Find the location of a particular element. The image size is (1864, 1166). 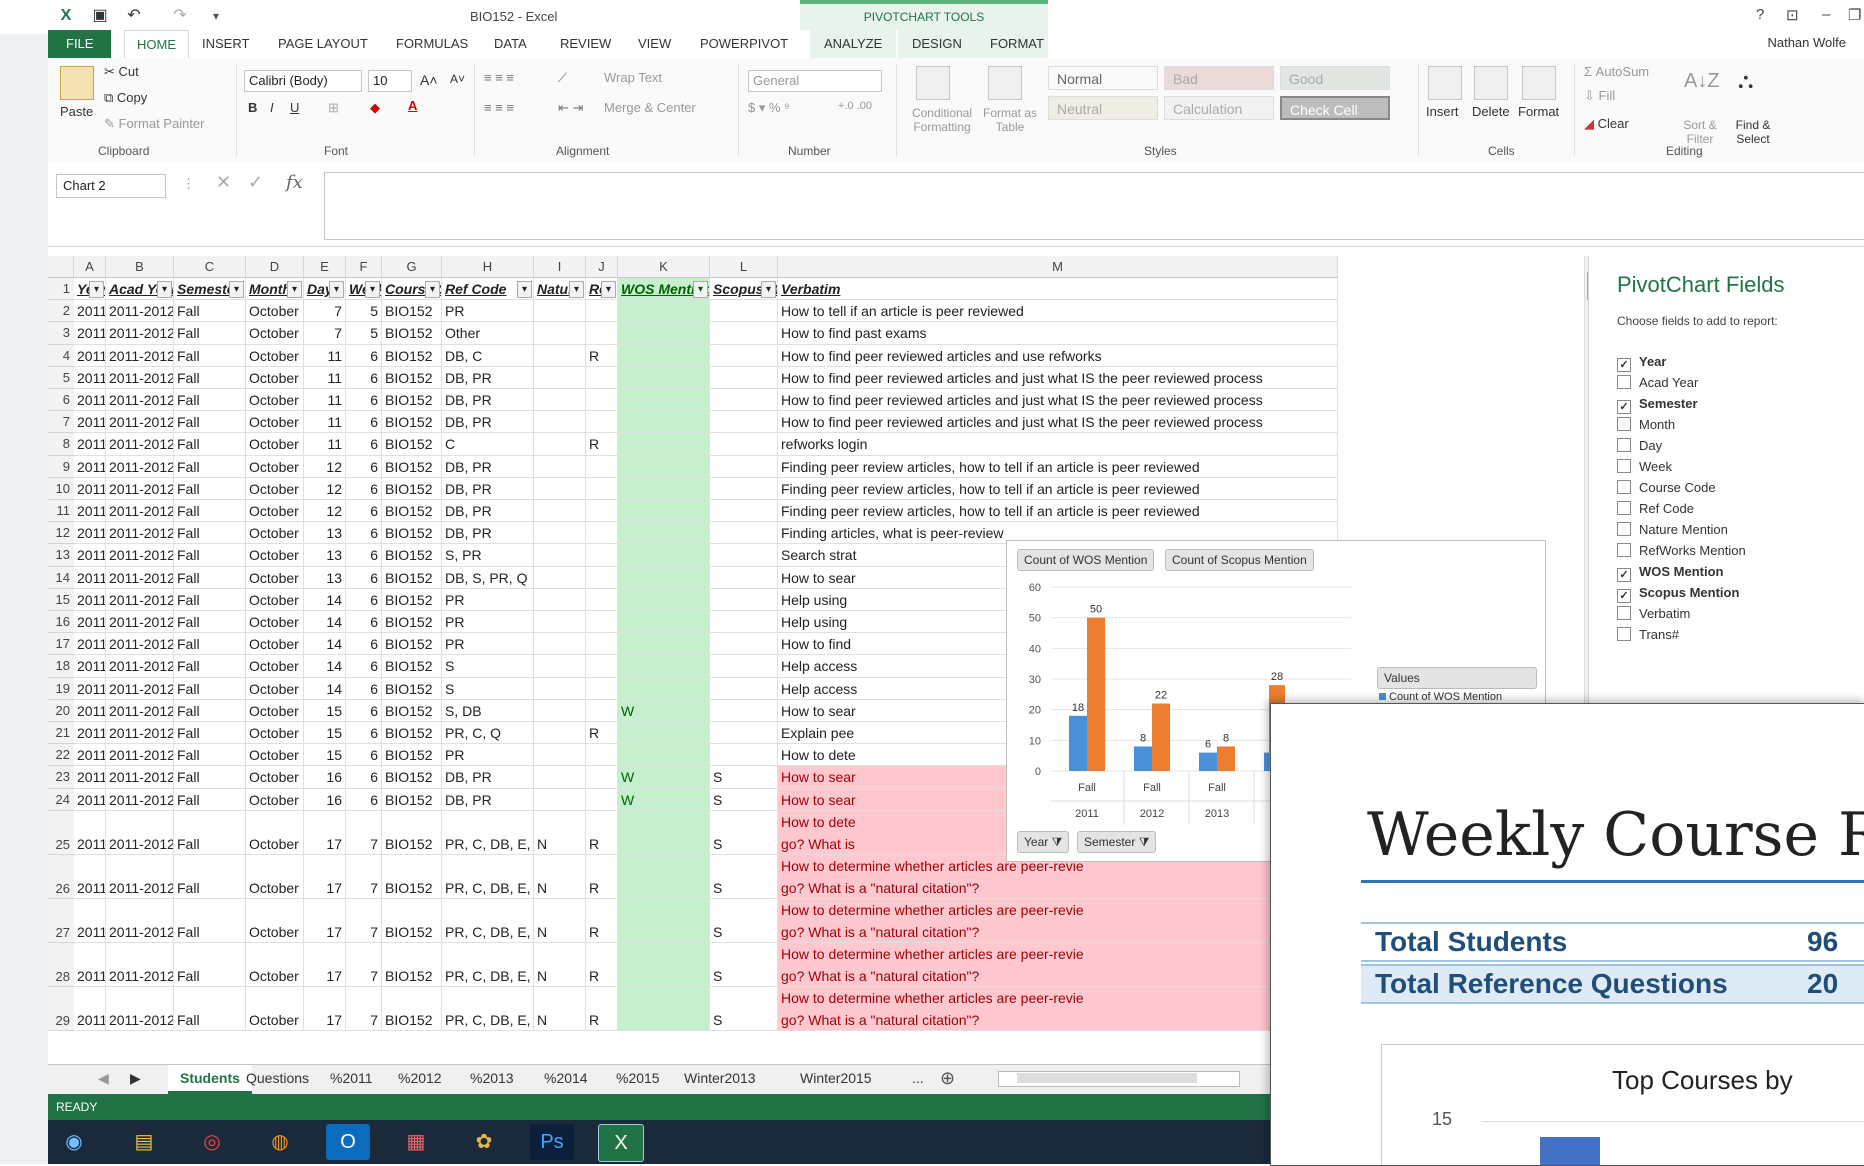

cell-e: 12 is located at coordinates (325, 511).